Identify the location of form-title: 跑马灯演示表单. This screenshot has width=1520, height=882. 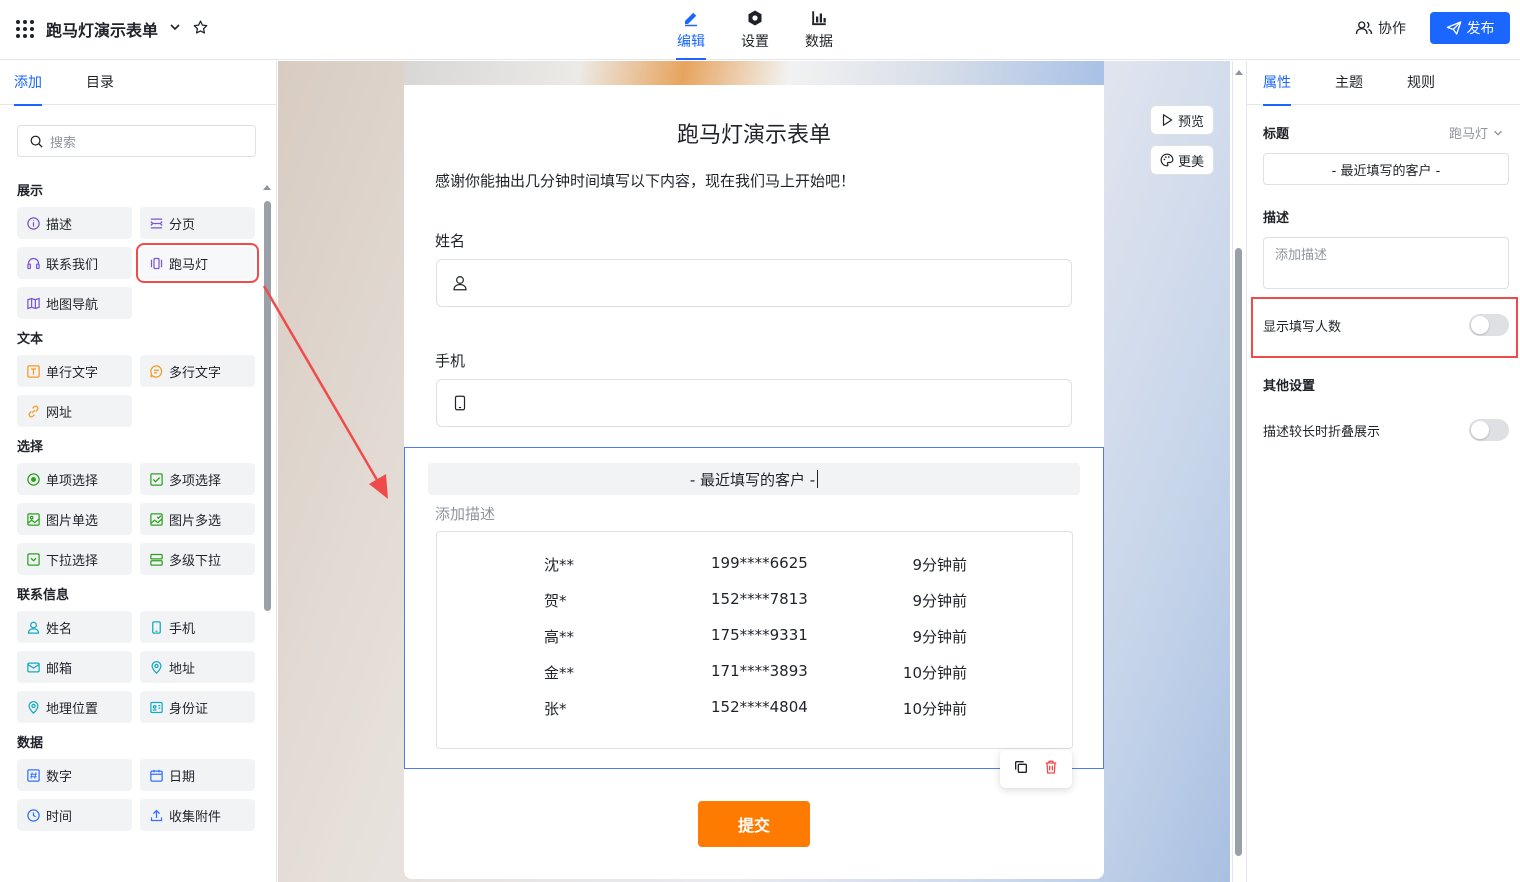
(754, 133).